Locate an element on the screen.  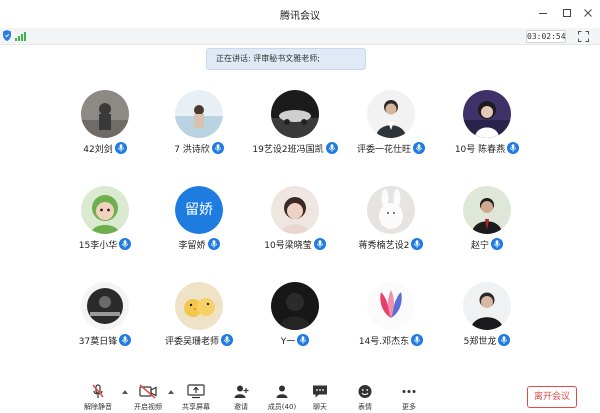
chat-label: 聊天 is located at coordinates (320, 407).